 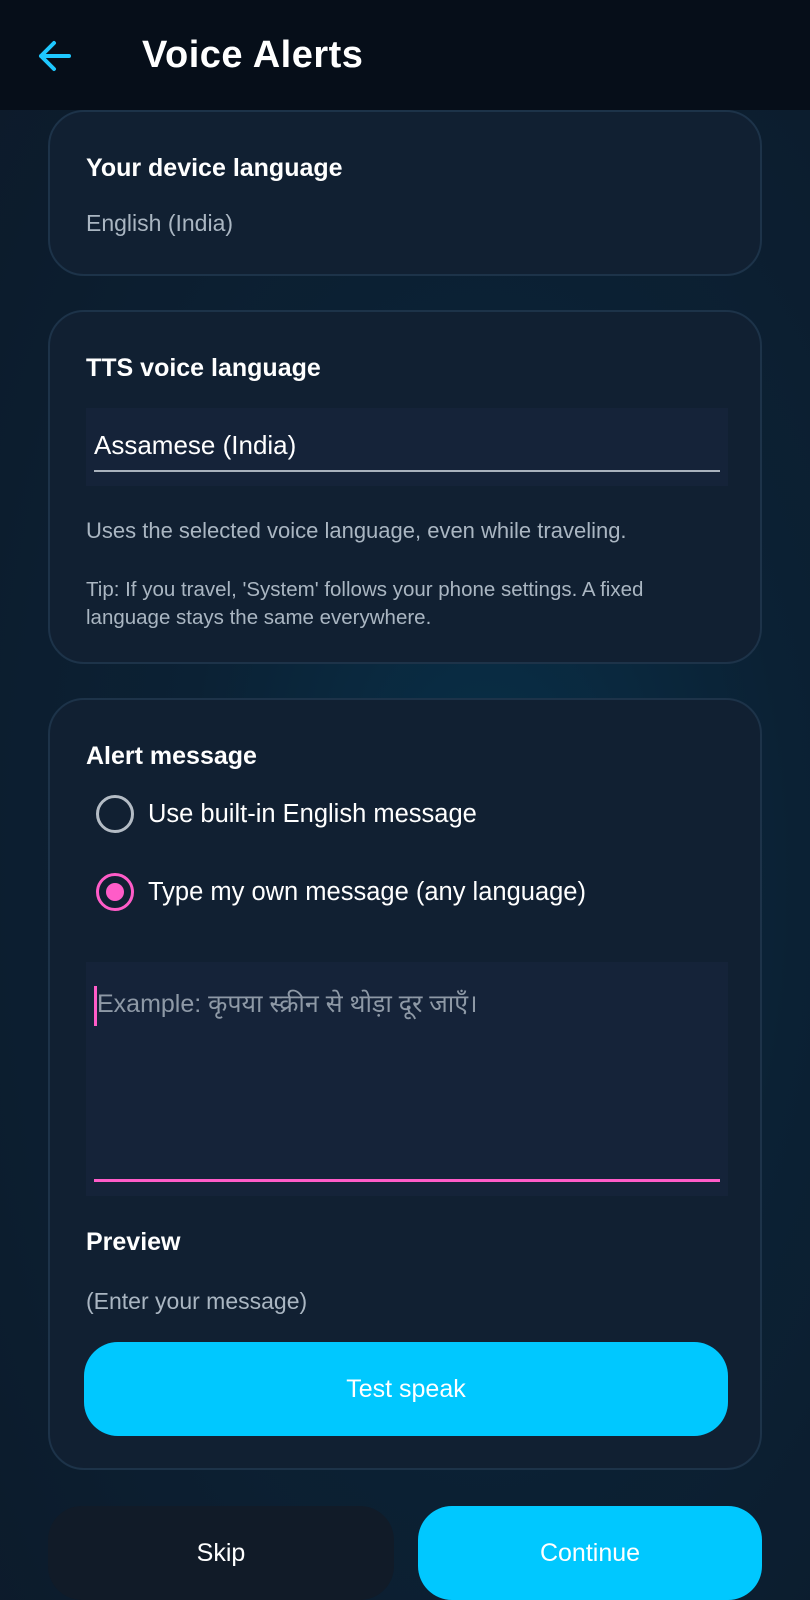 I want to click on device-language-value: English (India), so click(x=160, y=223).